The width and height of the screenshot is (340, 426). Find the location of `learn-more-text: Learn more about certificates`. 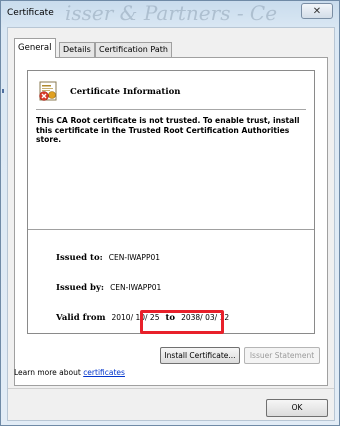

learn-more-text: Learn more about certificates is located at coordinates (69, 372).